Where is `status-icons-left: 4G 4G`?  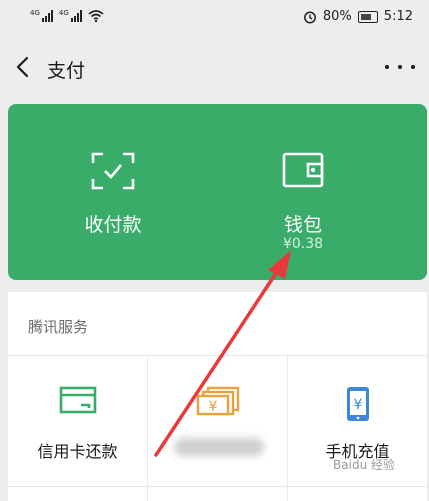
status-icons-left: 4G 4G is located at coordinates (67, 15).